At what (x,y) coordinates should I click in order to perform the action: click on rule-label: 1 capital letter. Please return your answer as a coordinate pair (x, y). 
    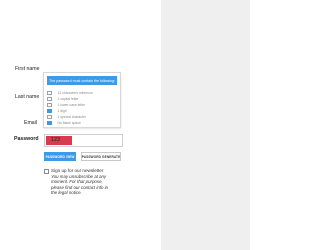
    Looking at the image, I should click on (68, 99).